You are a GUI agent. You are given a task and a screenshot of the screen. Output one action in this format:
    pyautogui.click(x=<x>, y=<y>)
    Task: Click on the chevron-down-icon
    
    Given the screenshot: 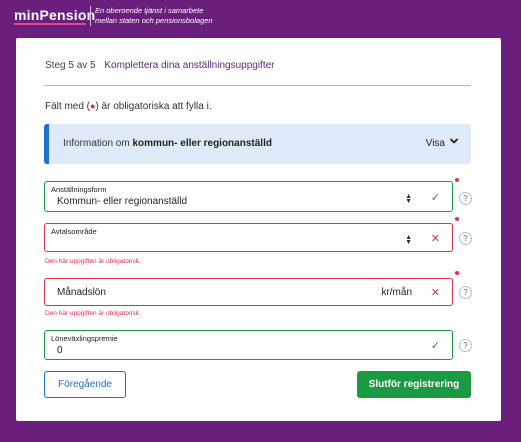 What is the action you would take?
    pyautogui.click(x=454, y=142)
    